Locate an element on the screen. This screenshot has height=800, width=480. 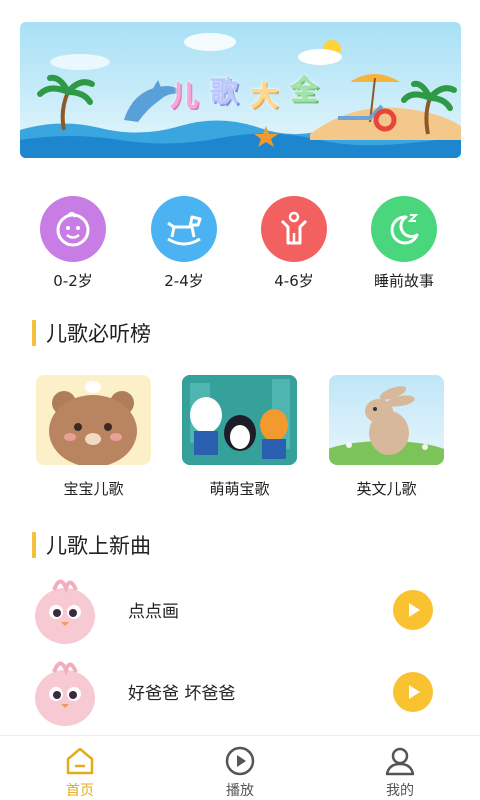
teddy-bear-image is located at coordinates (93, 420).